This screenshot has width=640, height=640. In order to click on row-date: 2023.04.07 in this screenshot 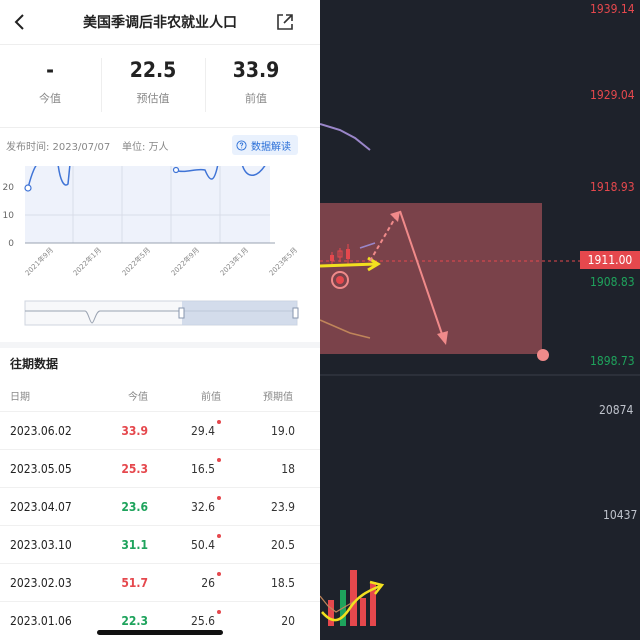, I will do `click(41, 507)`.